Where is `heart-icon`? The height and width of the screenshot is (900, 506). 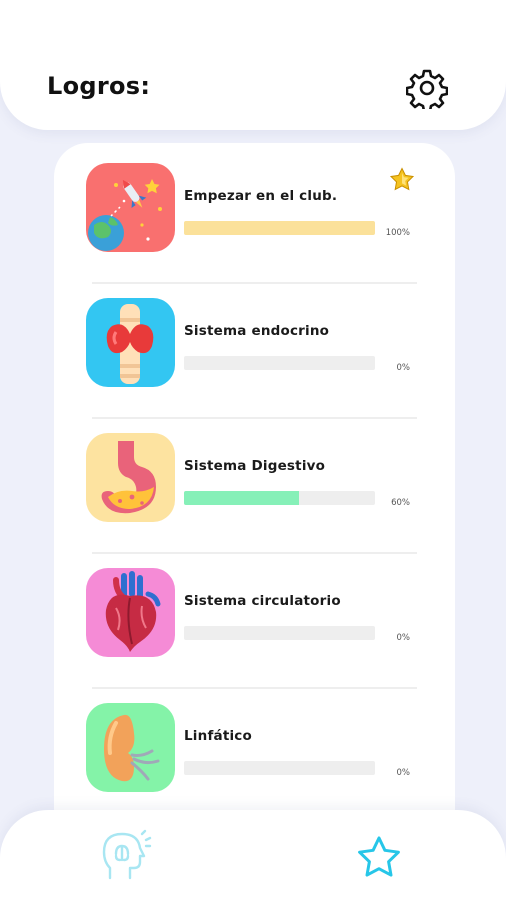 heart-icon is located at coordinates (130, 612).